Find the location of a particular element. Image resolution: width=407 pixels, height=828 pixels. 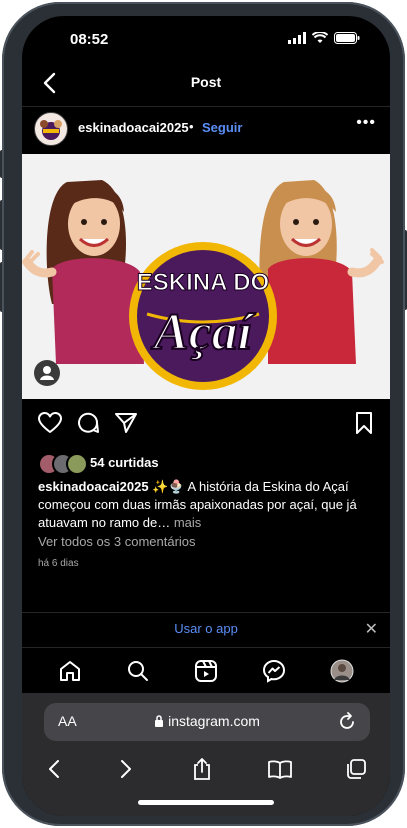

post-header: eskinadoacai2025 • Seguir ••• is located at coordinates (206, 131).